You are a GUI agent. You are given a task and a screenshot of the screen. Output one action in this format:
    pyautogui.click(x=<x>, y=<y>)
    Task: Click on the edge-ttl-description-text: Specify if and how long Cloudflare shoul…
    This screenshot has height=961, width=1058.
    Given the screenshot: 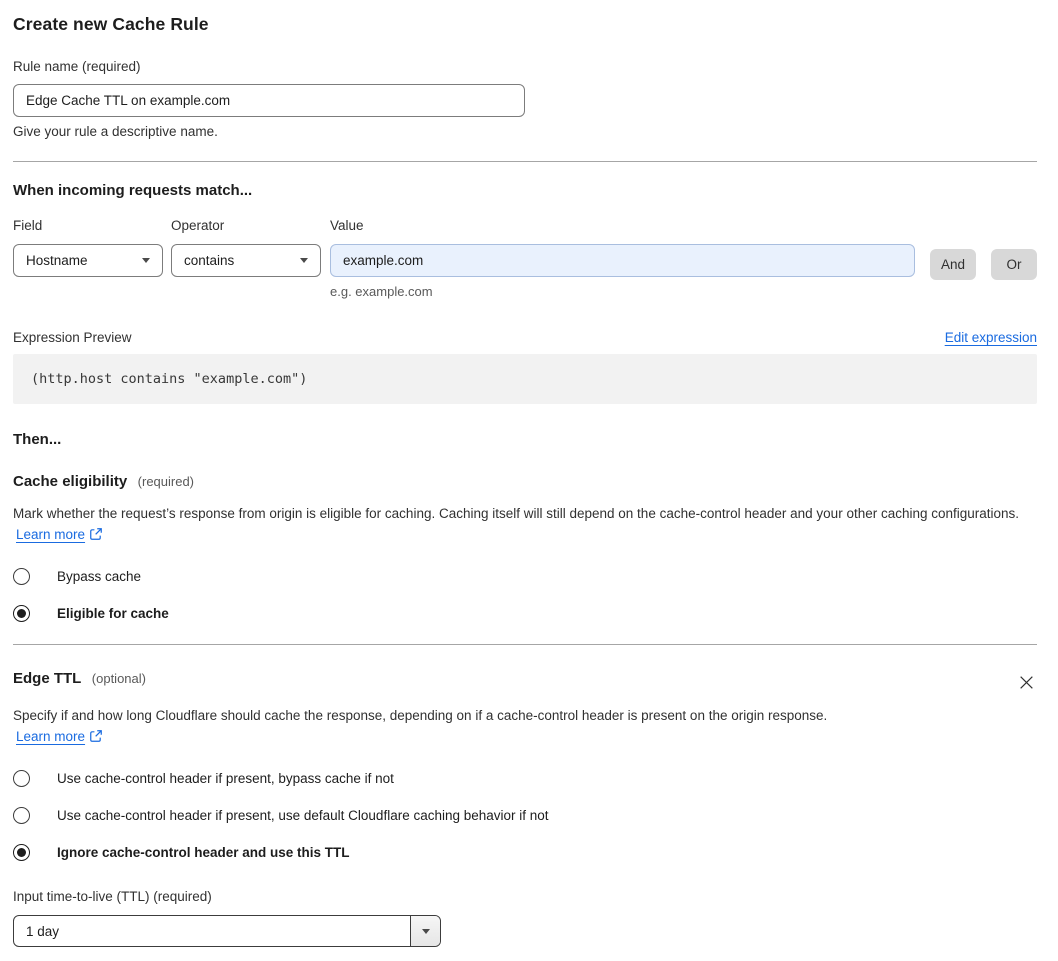 What is the action you would take?
    pyautogui.click(x=420, y=715)
    